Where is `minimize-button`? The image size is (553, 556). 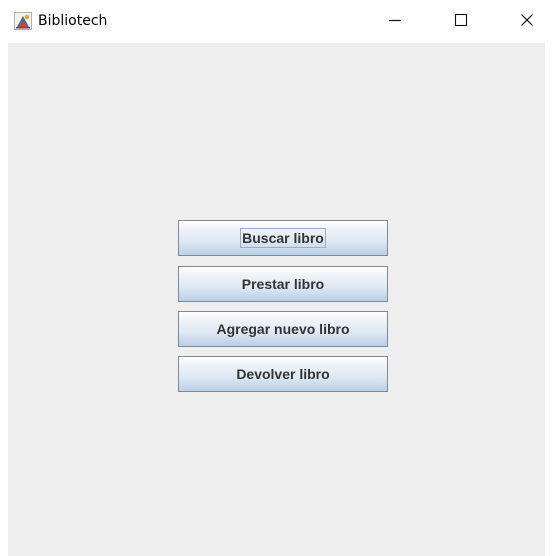
minimize-button is located at coordinates (395, 20).